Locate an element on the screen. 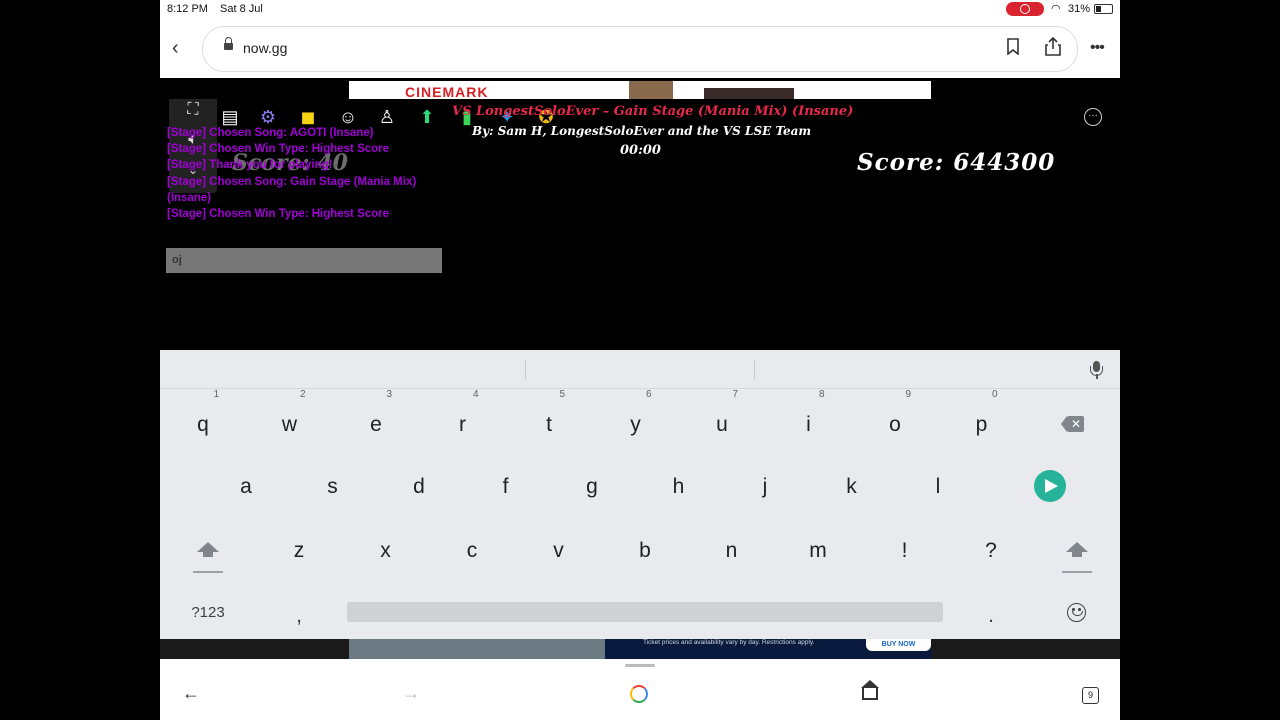 The width and height of the screenshot is (1280, 720). key-k: k is located at coordinates (852, 487).